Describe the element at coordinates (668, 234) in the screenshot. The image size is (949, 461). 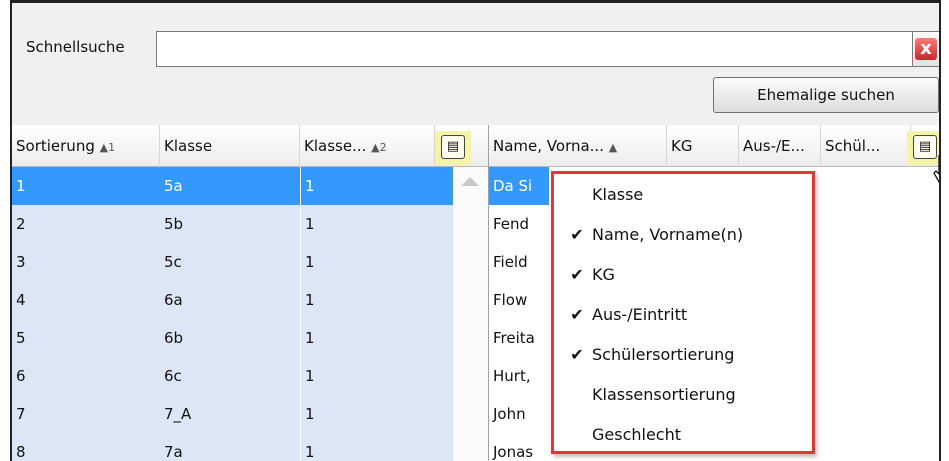
I see `menu-item-label: Name, Vorname(n)` at that location.